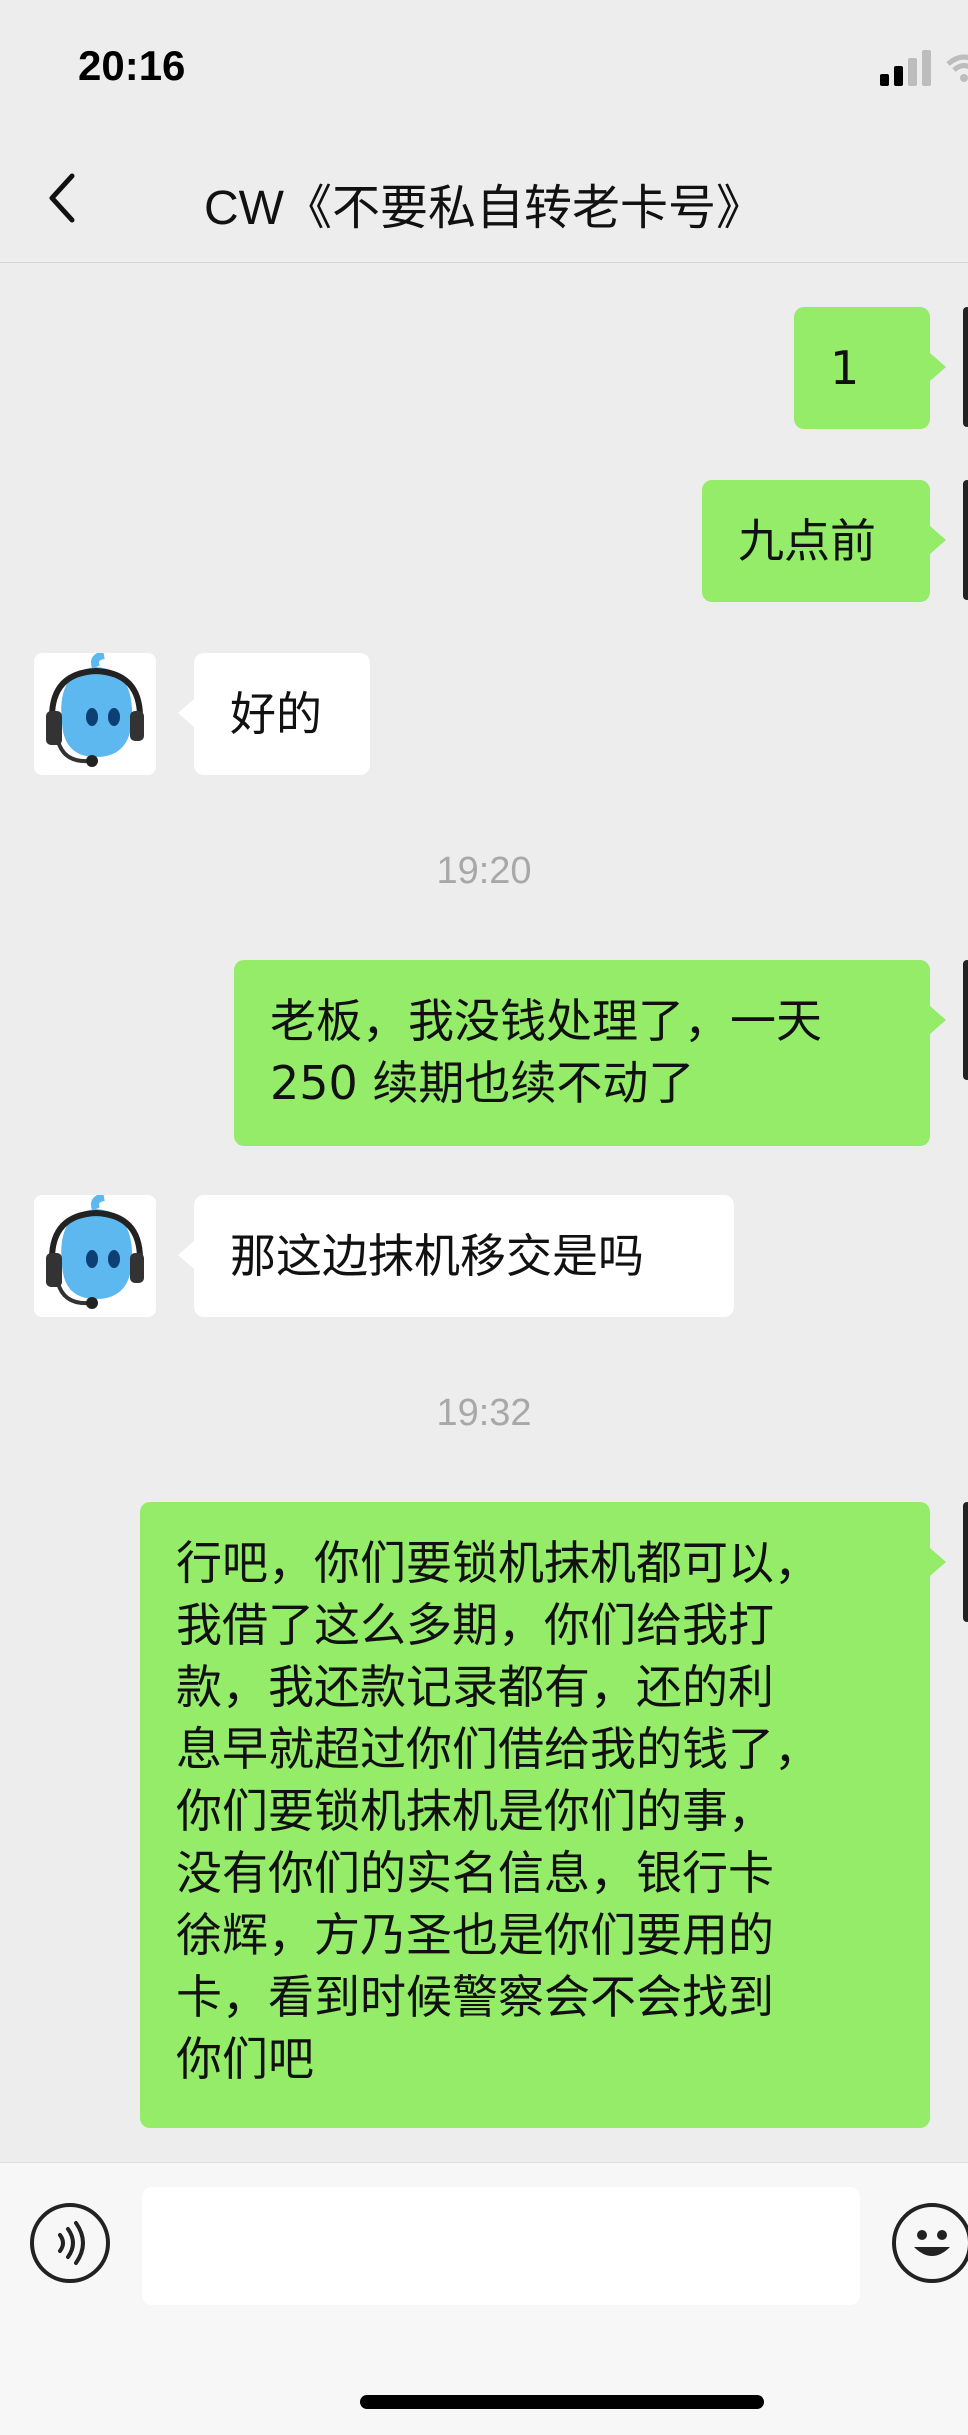 This screenshot has height=2435, width=968. I want to click on message-text-line: 老板，我没钱处理了，一天, so click(546, 1021).